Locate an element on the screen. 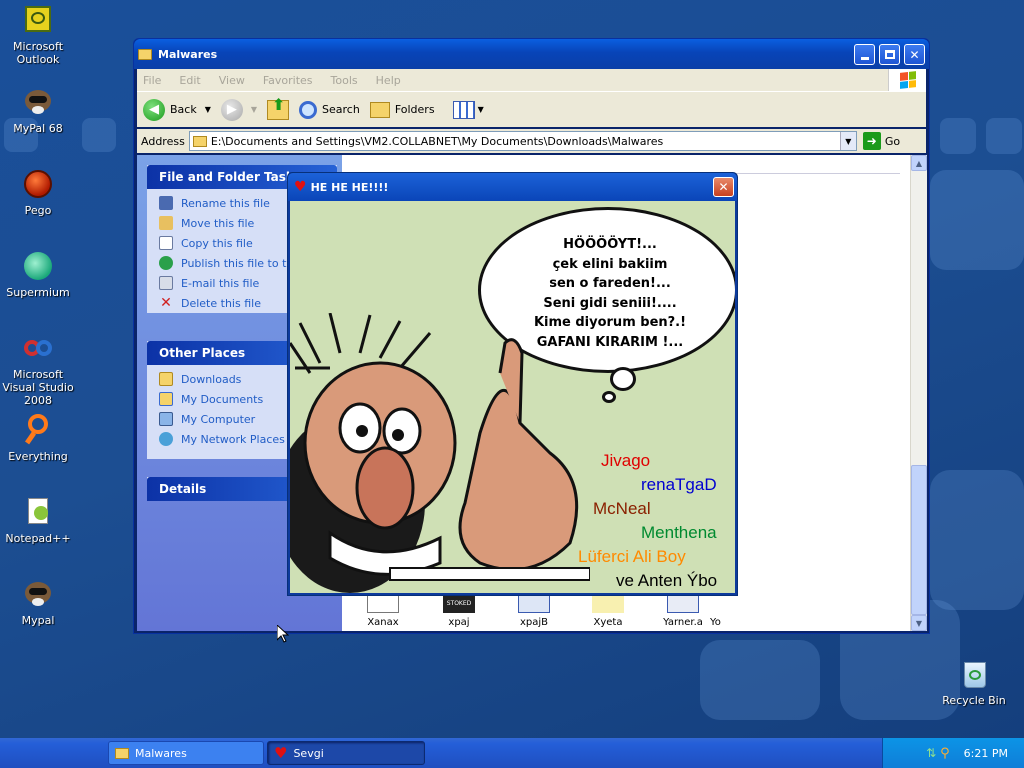 The width and height of the screenshot is (1024, 768). search-button: Search is located at coordinates (329, 109).